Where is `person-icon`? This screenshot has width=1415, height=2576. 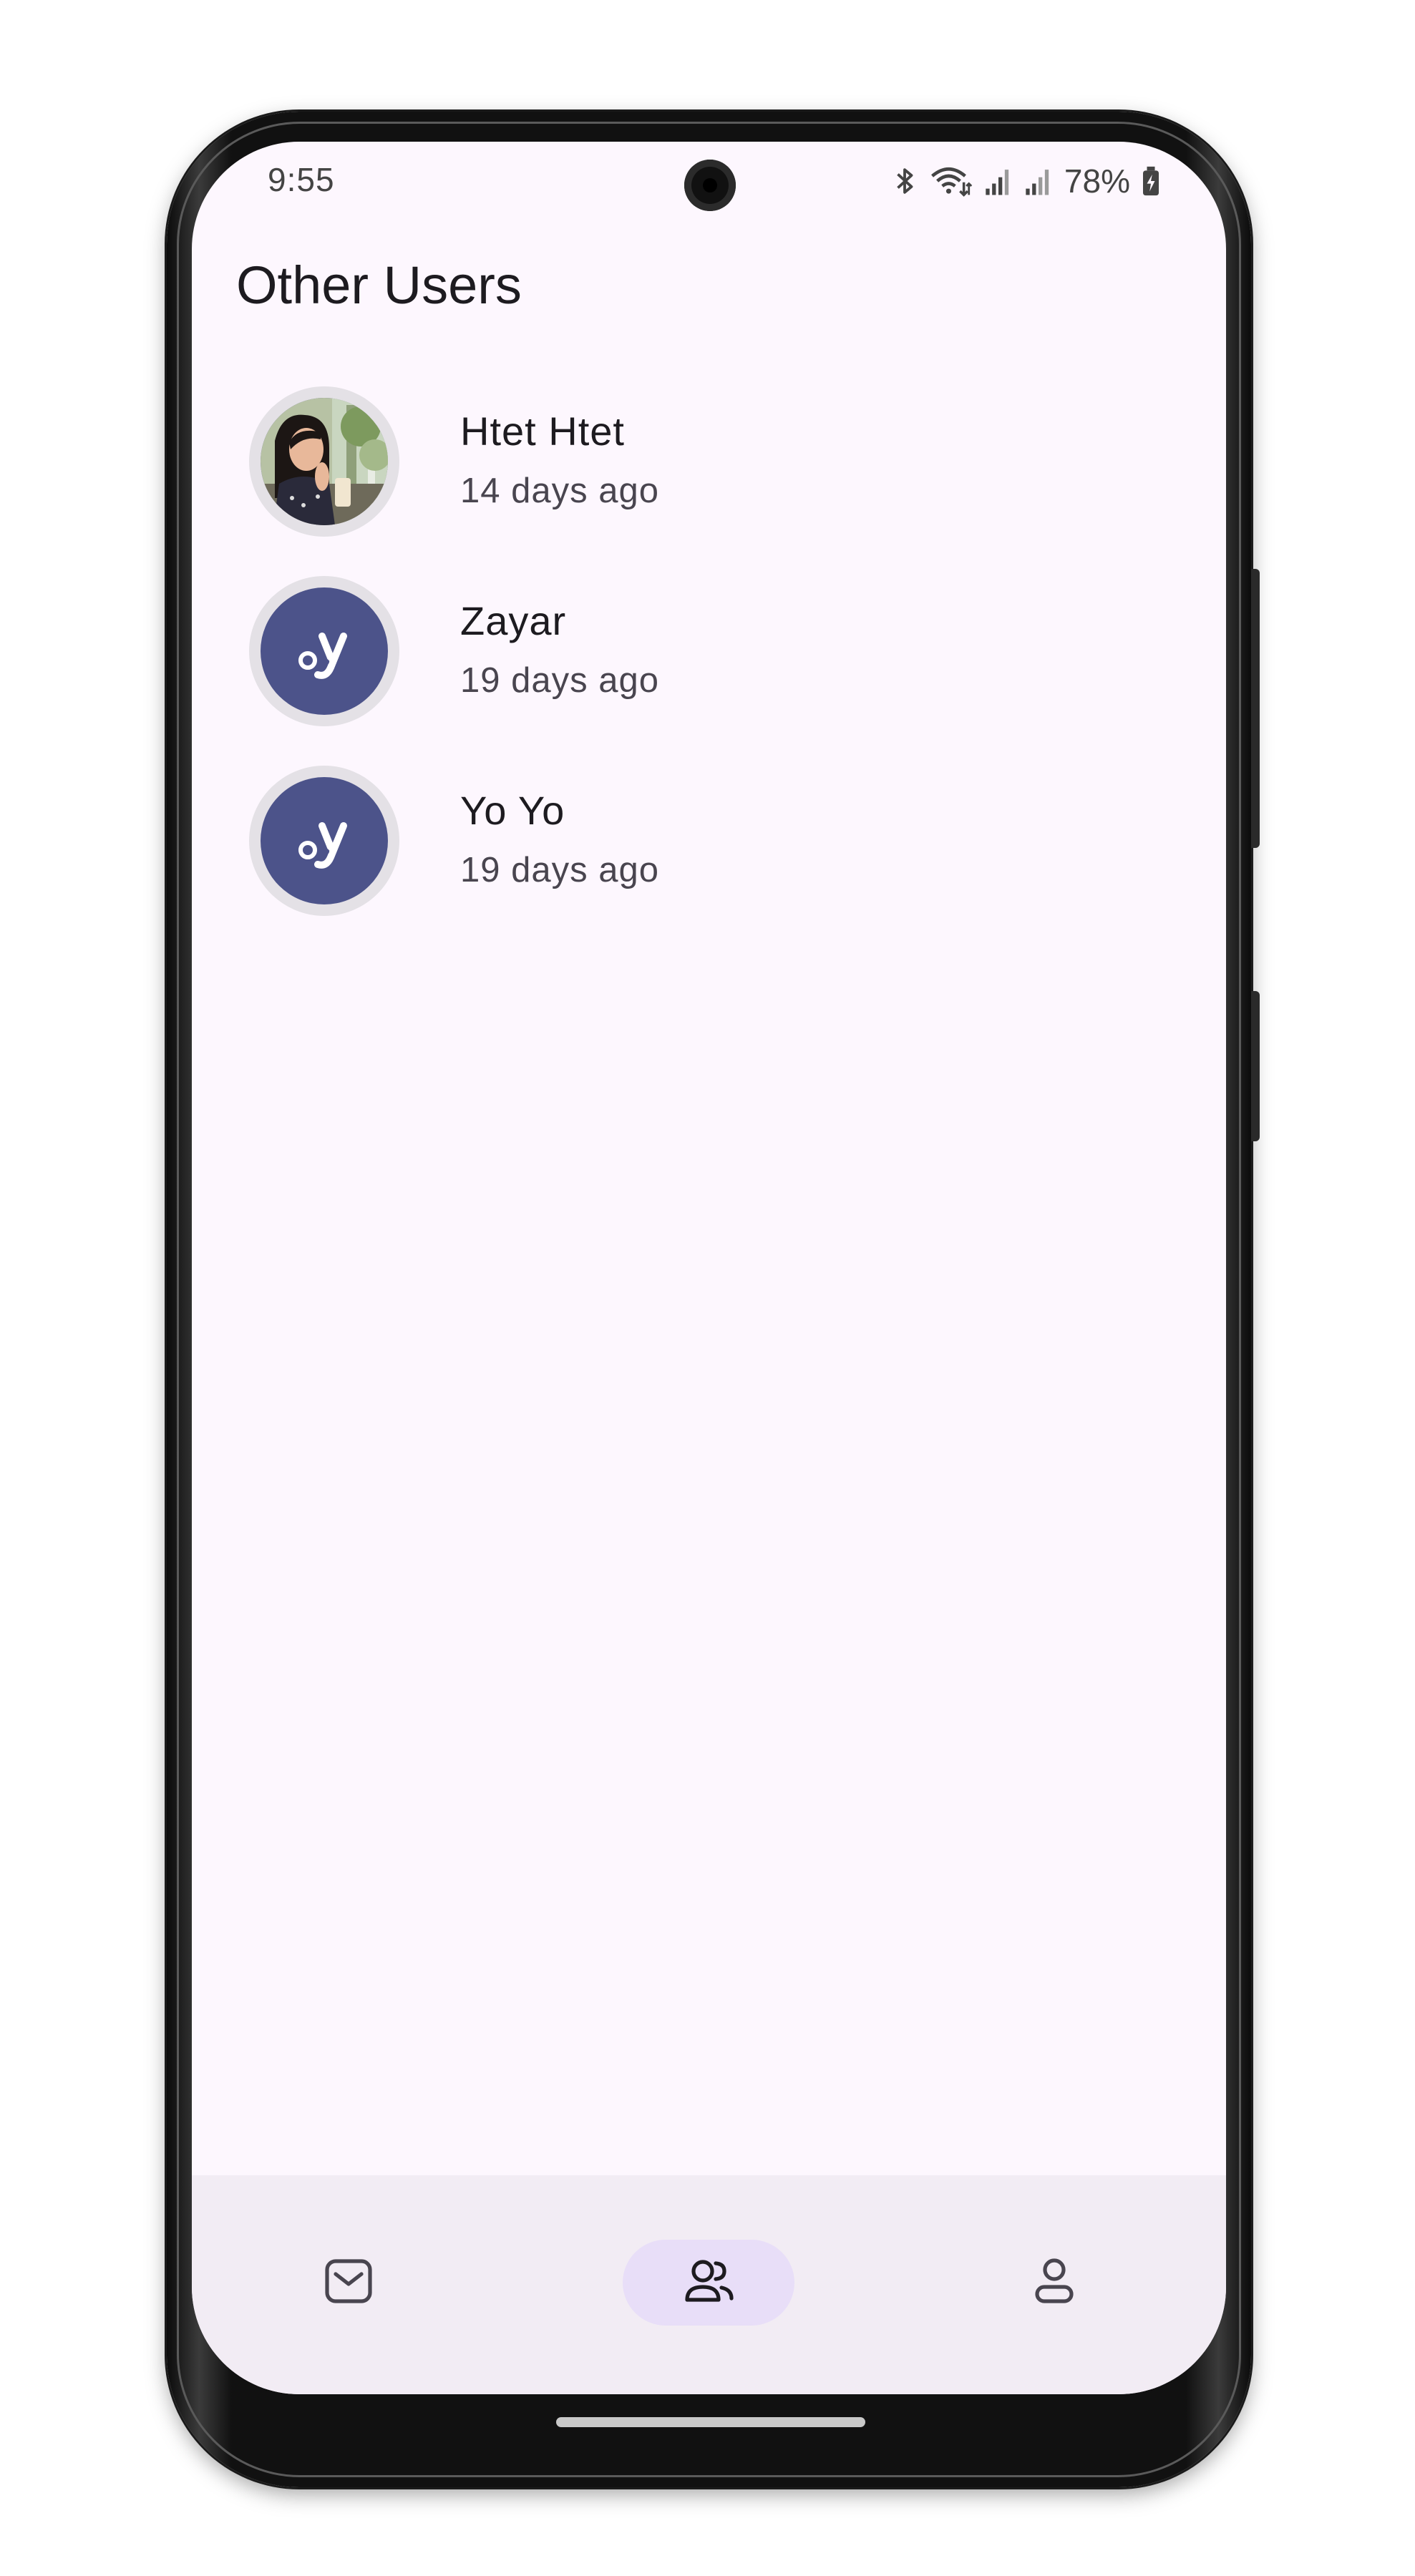
person-icon is located at coordinates (1054, 2283).